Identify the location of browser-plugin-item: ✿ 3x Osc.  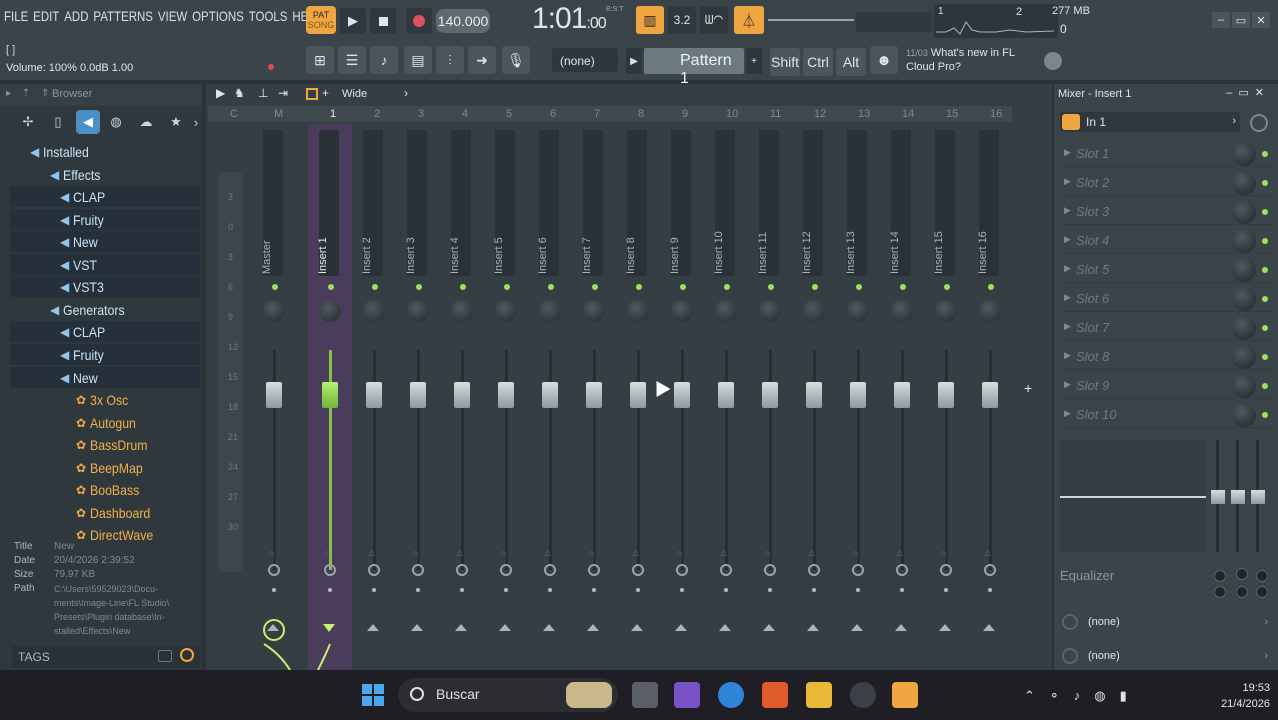
(105, 400).